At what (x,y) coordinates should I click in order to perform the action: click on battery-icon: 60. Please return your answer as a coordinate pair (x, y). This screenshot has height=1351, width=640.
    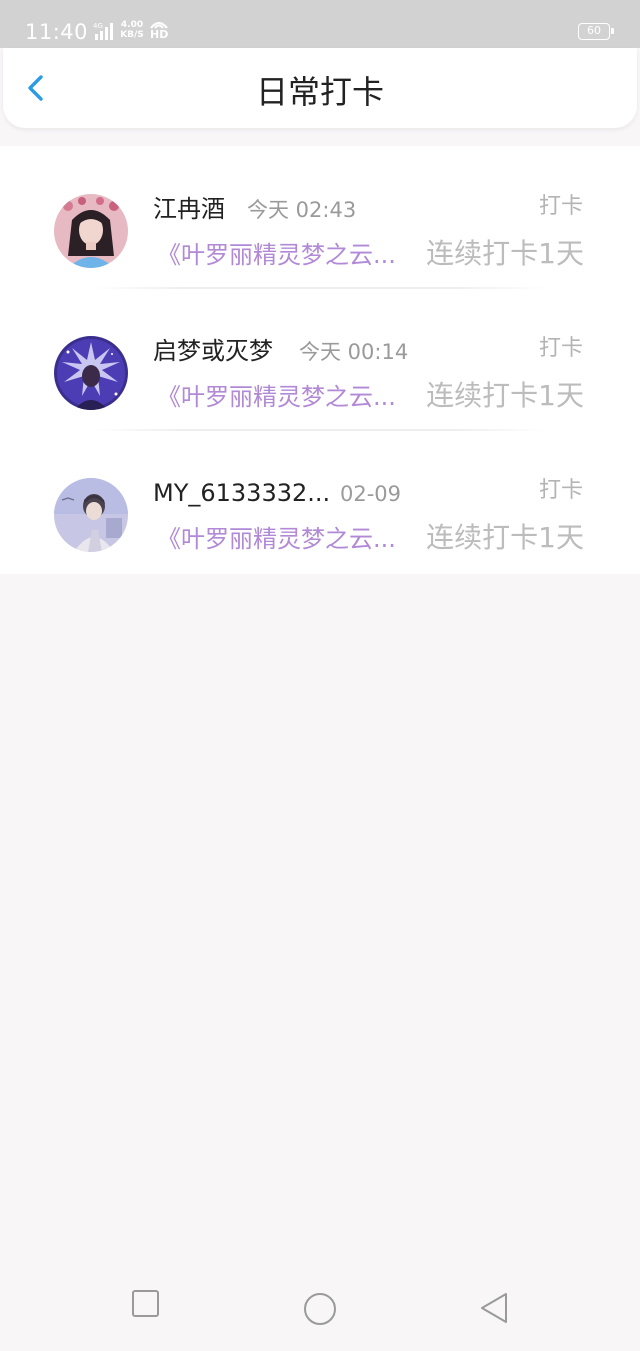
    Looking at the image, I should click on (596, 31).